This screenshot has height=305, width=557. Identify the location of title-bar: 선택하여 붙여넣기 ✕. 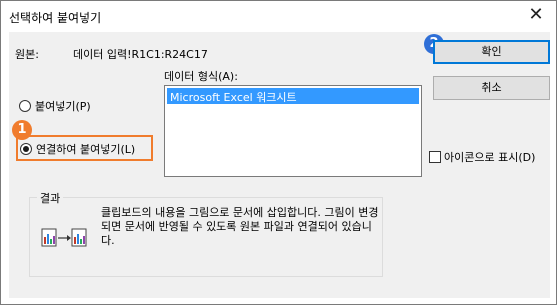
(278, 16).